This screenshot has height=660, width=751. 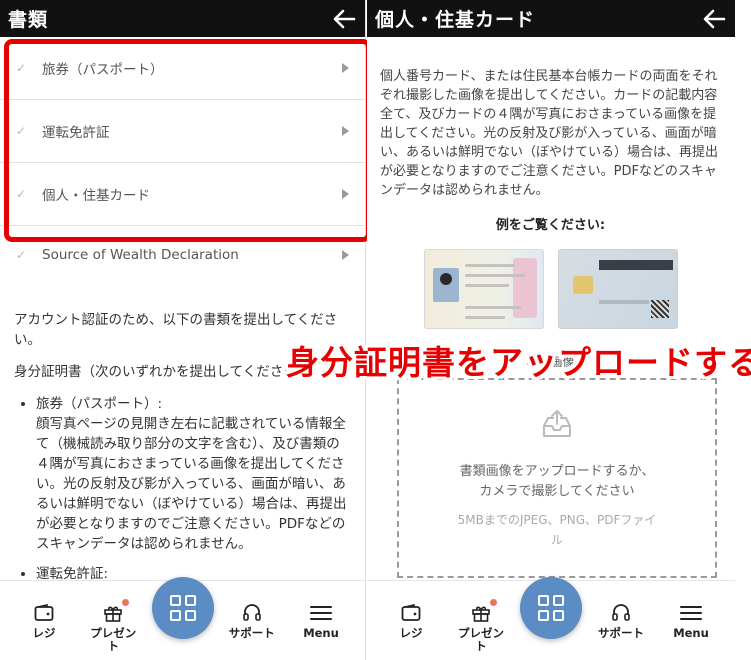 What do you see at coordinates (550, 289) in the screenshot?
I see `sample-images` at bounding box center [550, 289].